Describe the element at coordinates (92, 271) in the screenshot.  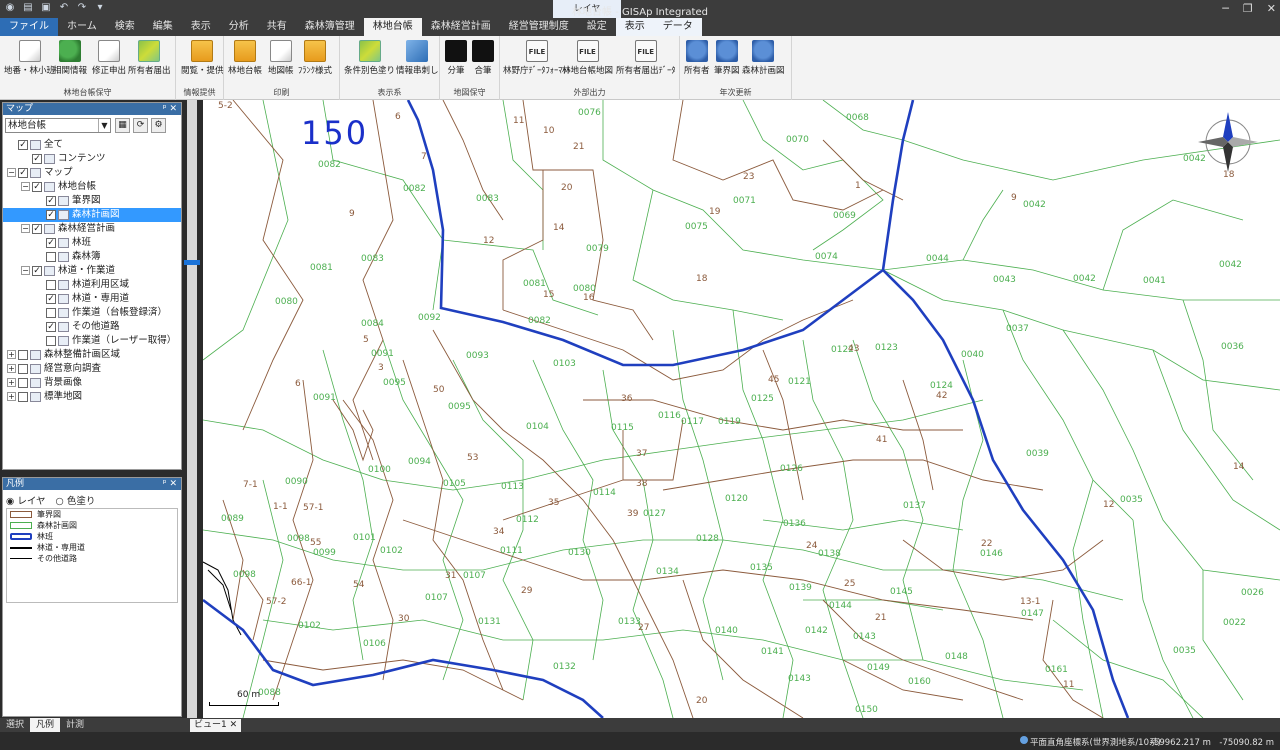
I see `layer-tree-item: − ✓ 林道・作業道` at that location.